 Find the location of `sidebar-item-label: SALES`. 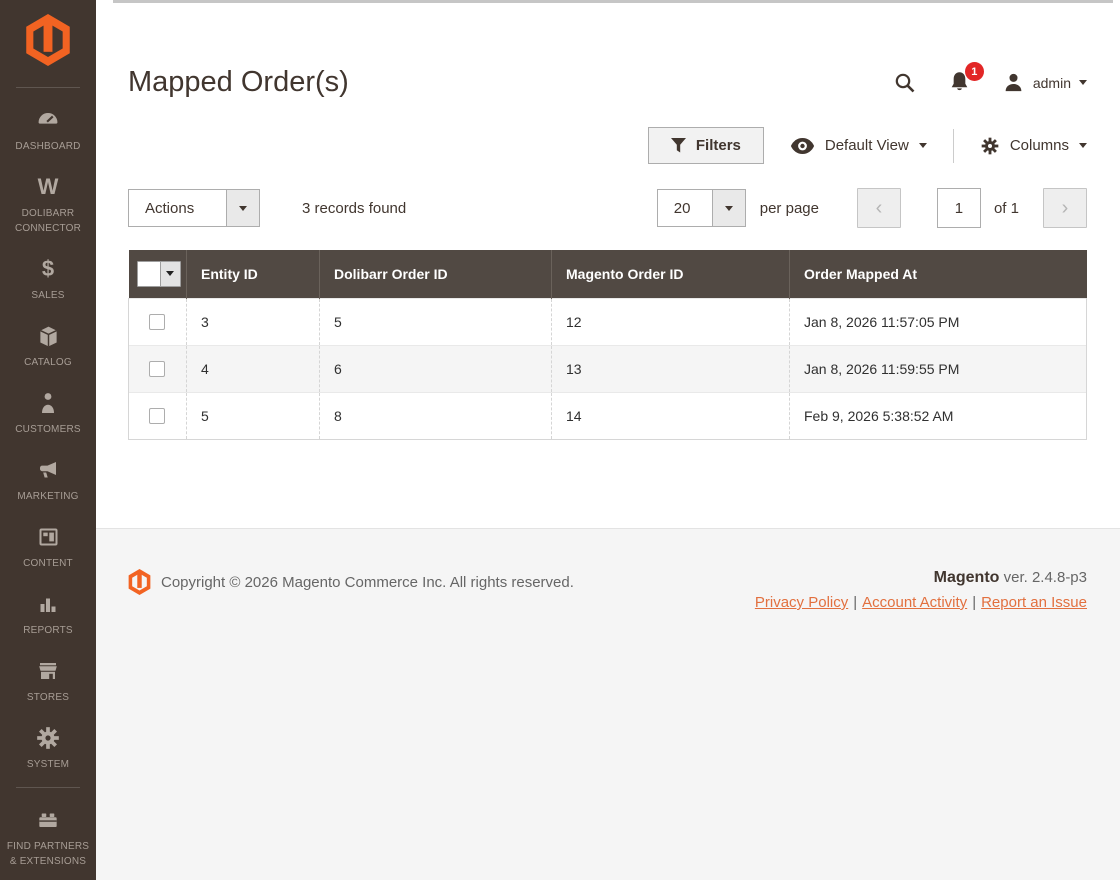

sidebar-item-label: SALES is located at coordinates (48, 295).